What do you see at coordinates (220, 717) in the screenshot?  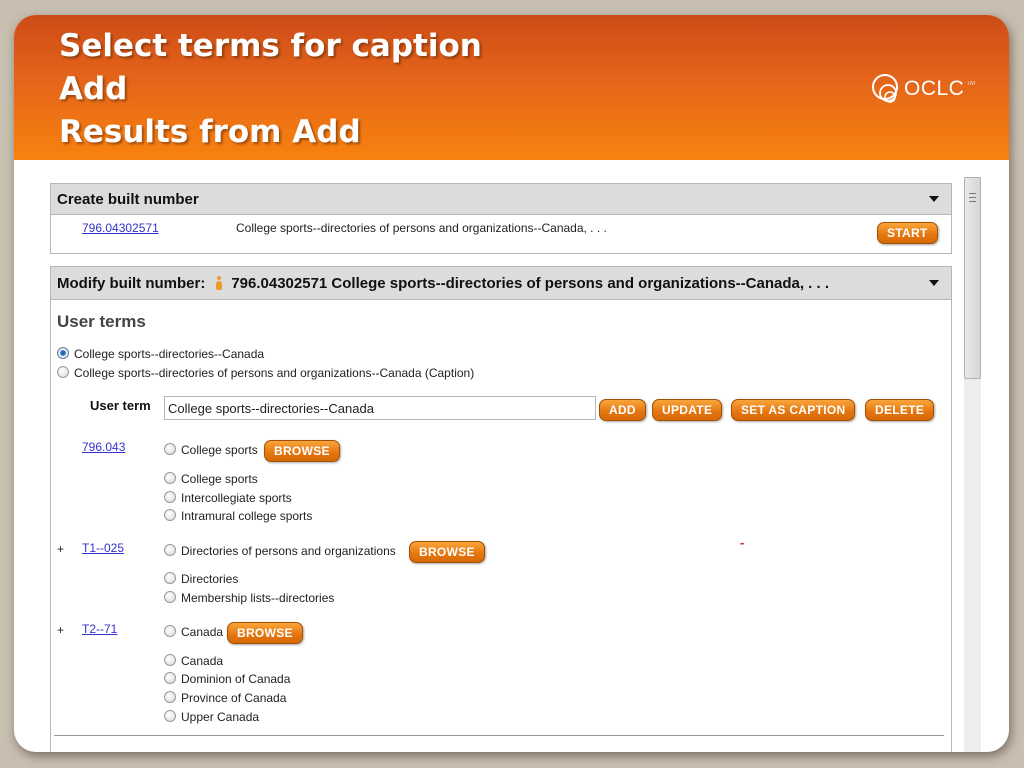 I see `component-term-label: Upper Canada` at bounding box center [220, 717].